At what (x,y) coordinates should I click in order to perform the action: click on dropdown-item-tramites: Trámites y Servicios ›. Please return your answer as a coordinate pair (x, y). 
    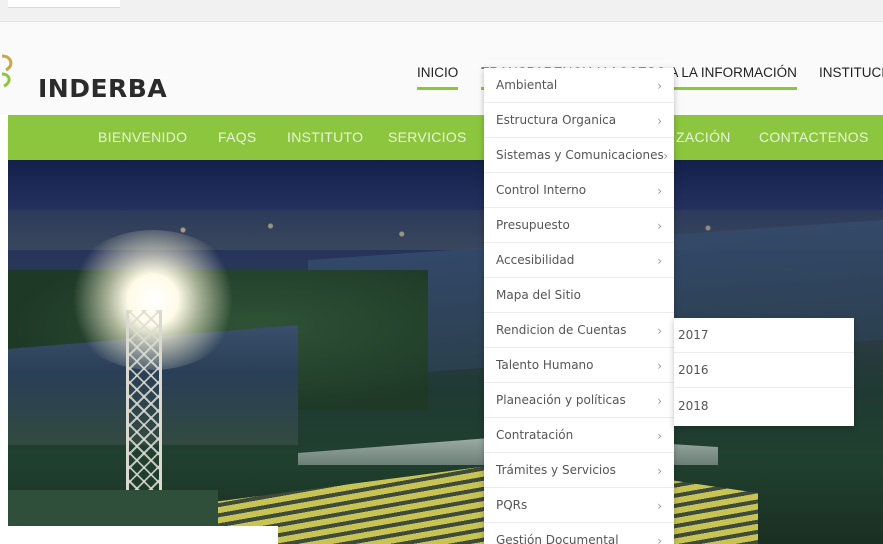
    Looking at the image, I should click on (579, 470).